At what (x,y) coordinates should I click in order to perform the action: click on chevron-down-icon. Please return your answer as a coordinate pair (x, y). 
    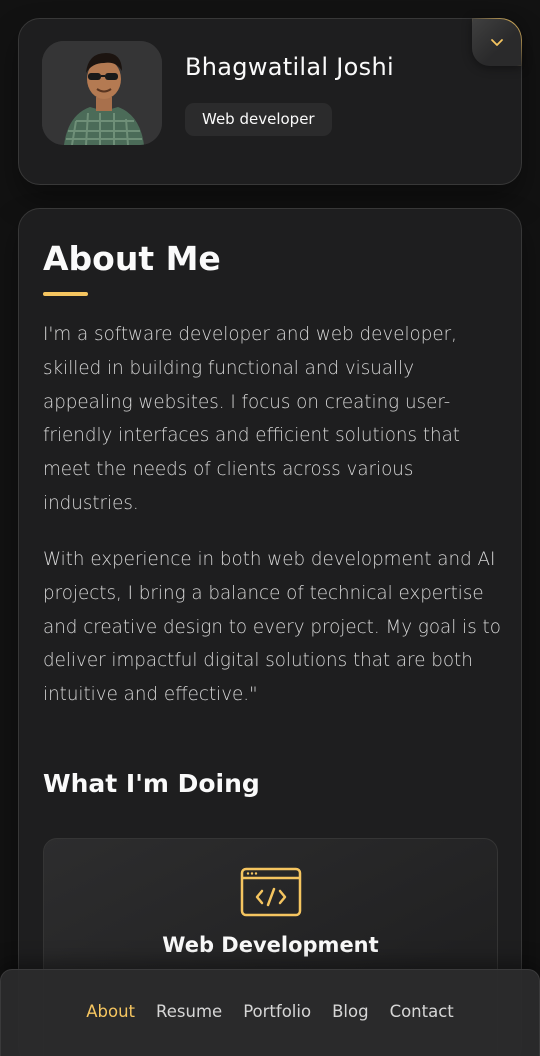
    Looking at the image, I should click on (497, 42).